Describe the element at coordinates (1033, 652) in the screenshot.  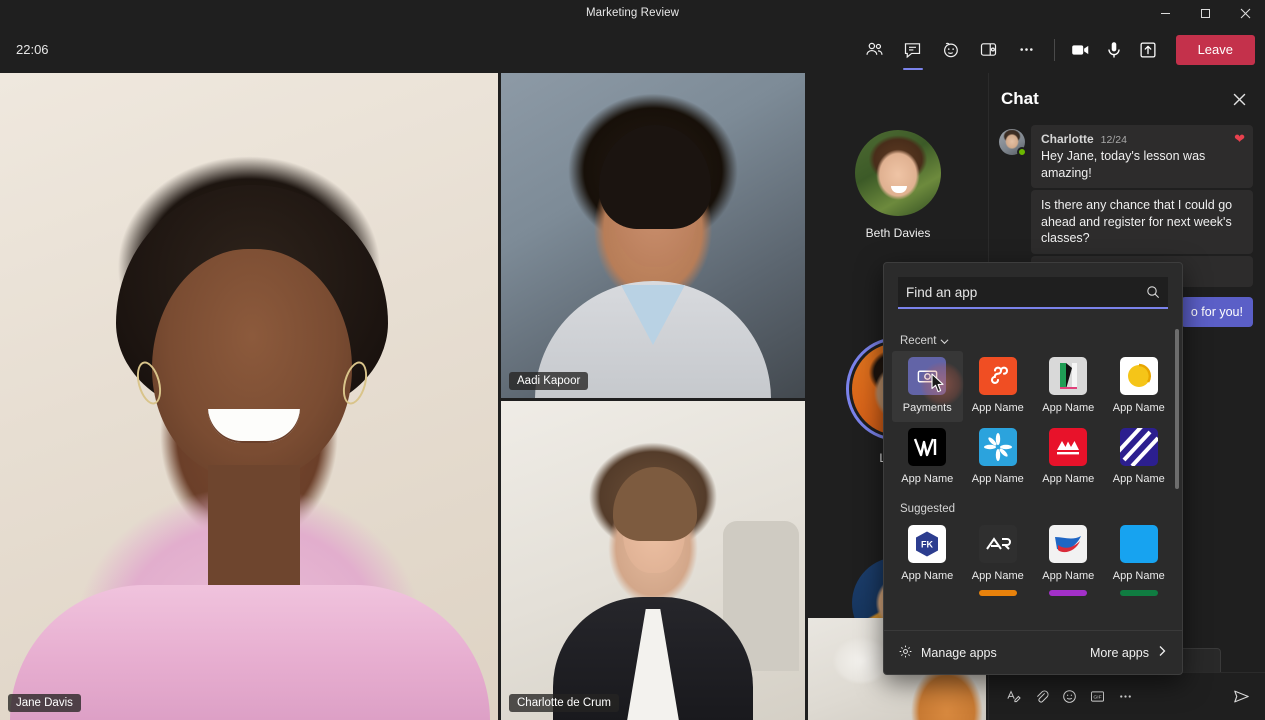
I see `app-flyout-footer: Manage apps More apps` at that location.